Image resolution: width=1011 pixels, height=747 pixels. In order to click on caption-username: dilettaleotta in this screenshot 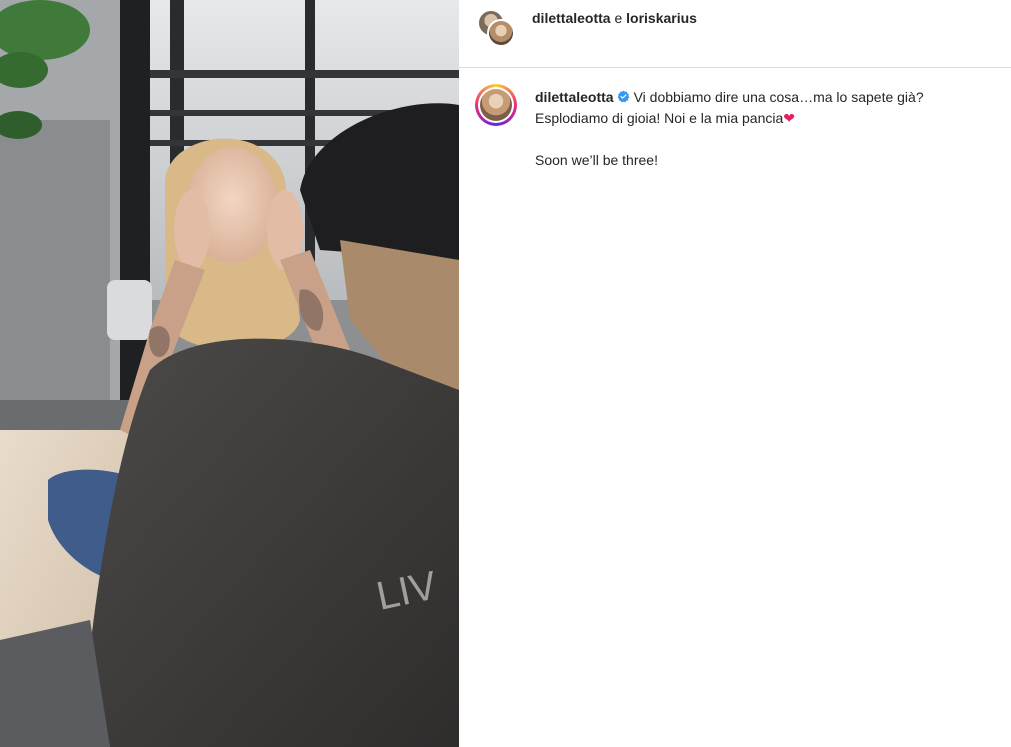, I will do `click(574, 97)`.